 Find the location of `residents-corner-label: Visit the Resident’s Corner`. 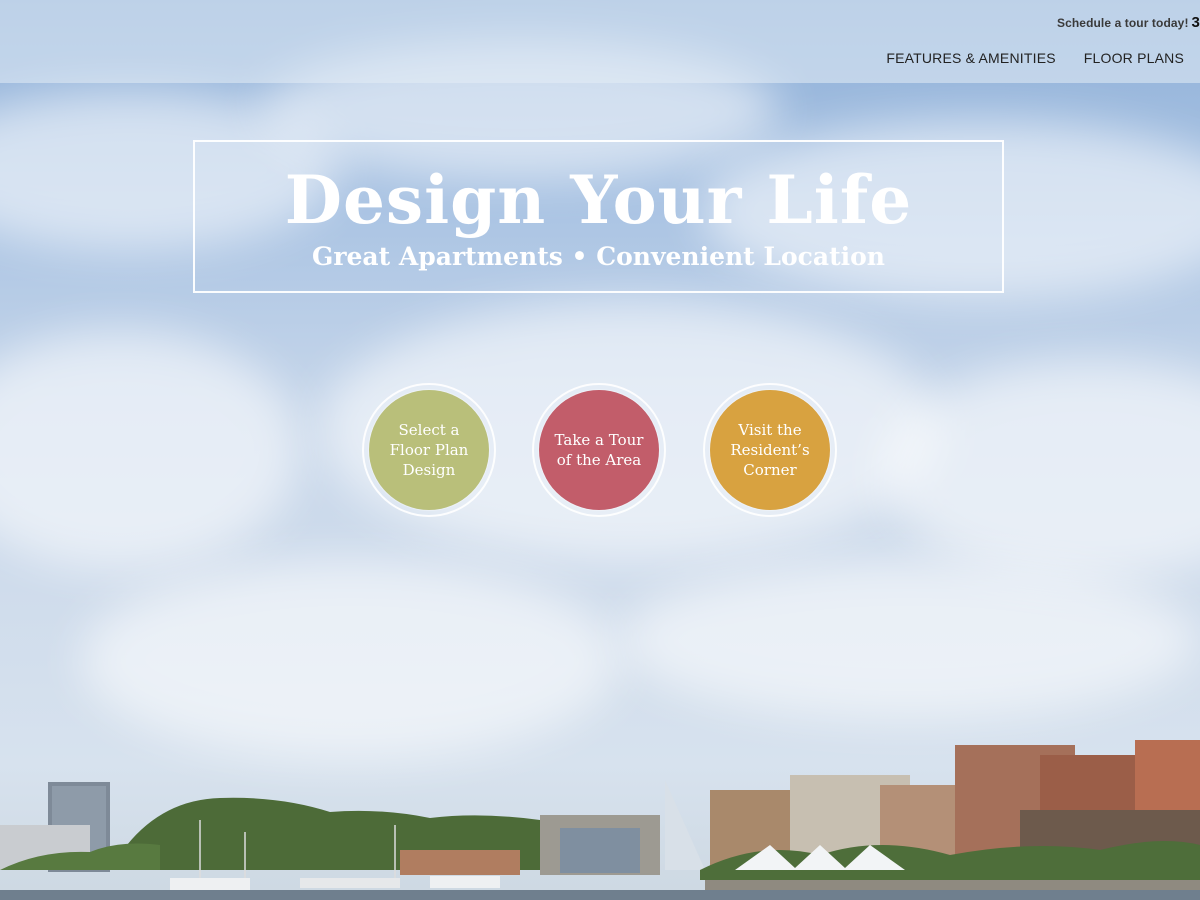

residents-corner-label: Visit the Resident’s Corner is located at coordinates (770, 450).